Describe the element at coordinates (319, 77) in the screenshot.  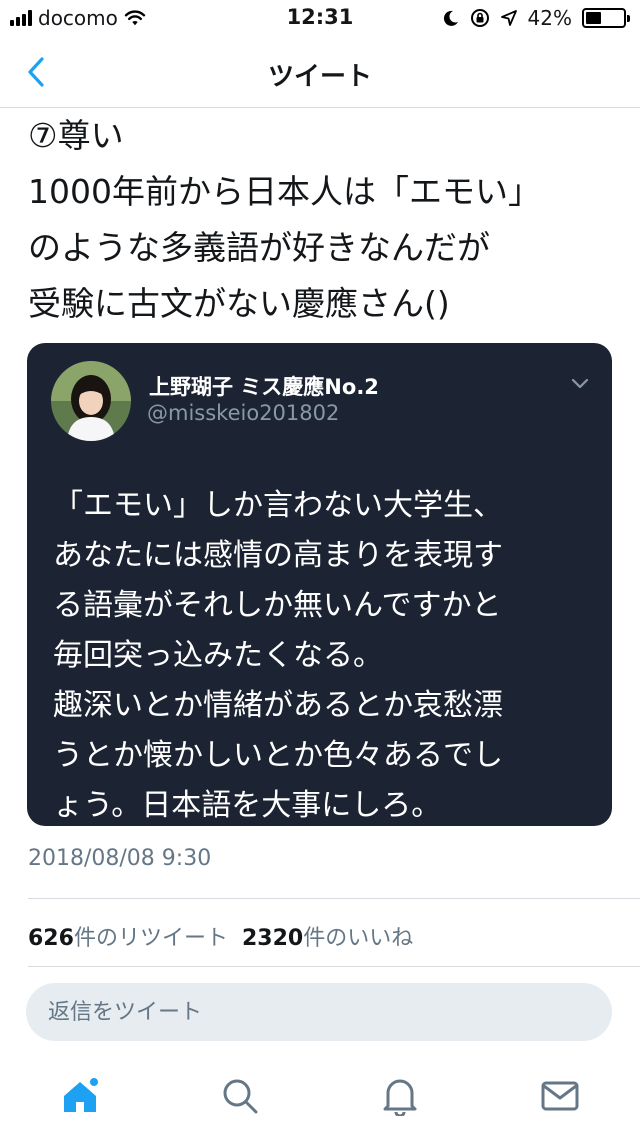
I see `page-title: ツイート` at that location.